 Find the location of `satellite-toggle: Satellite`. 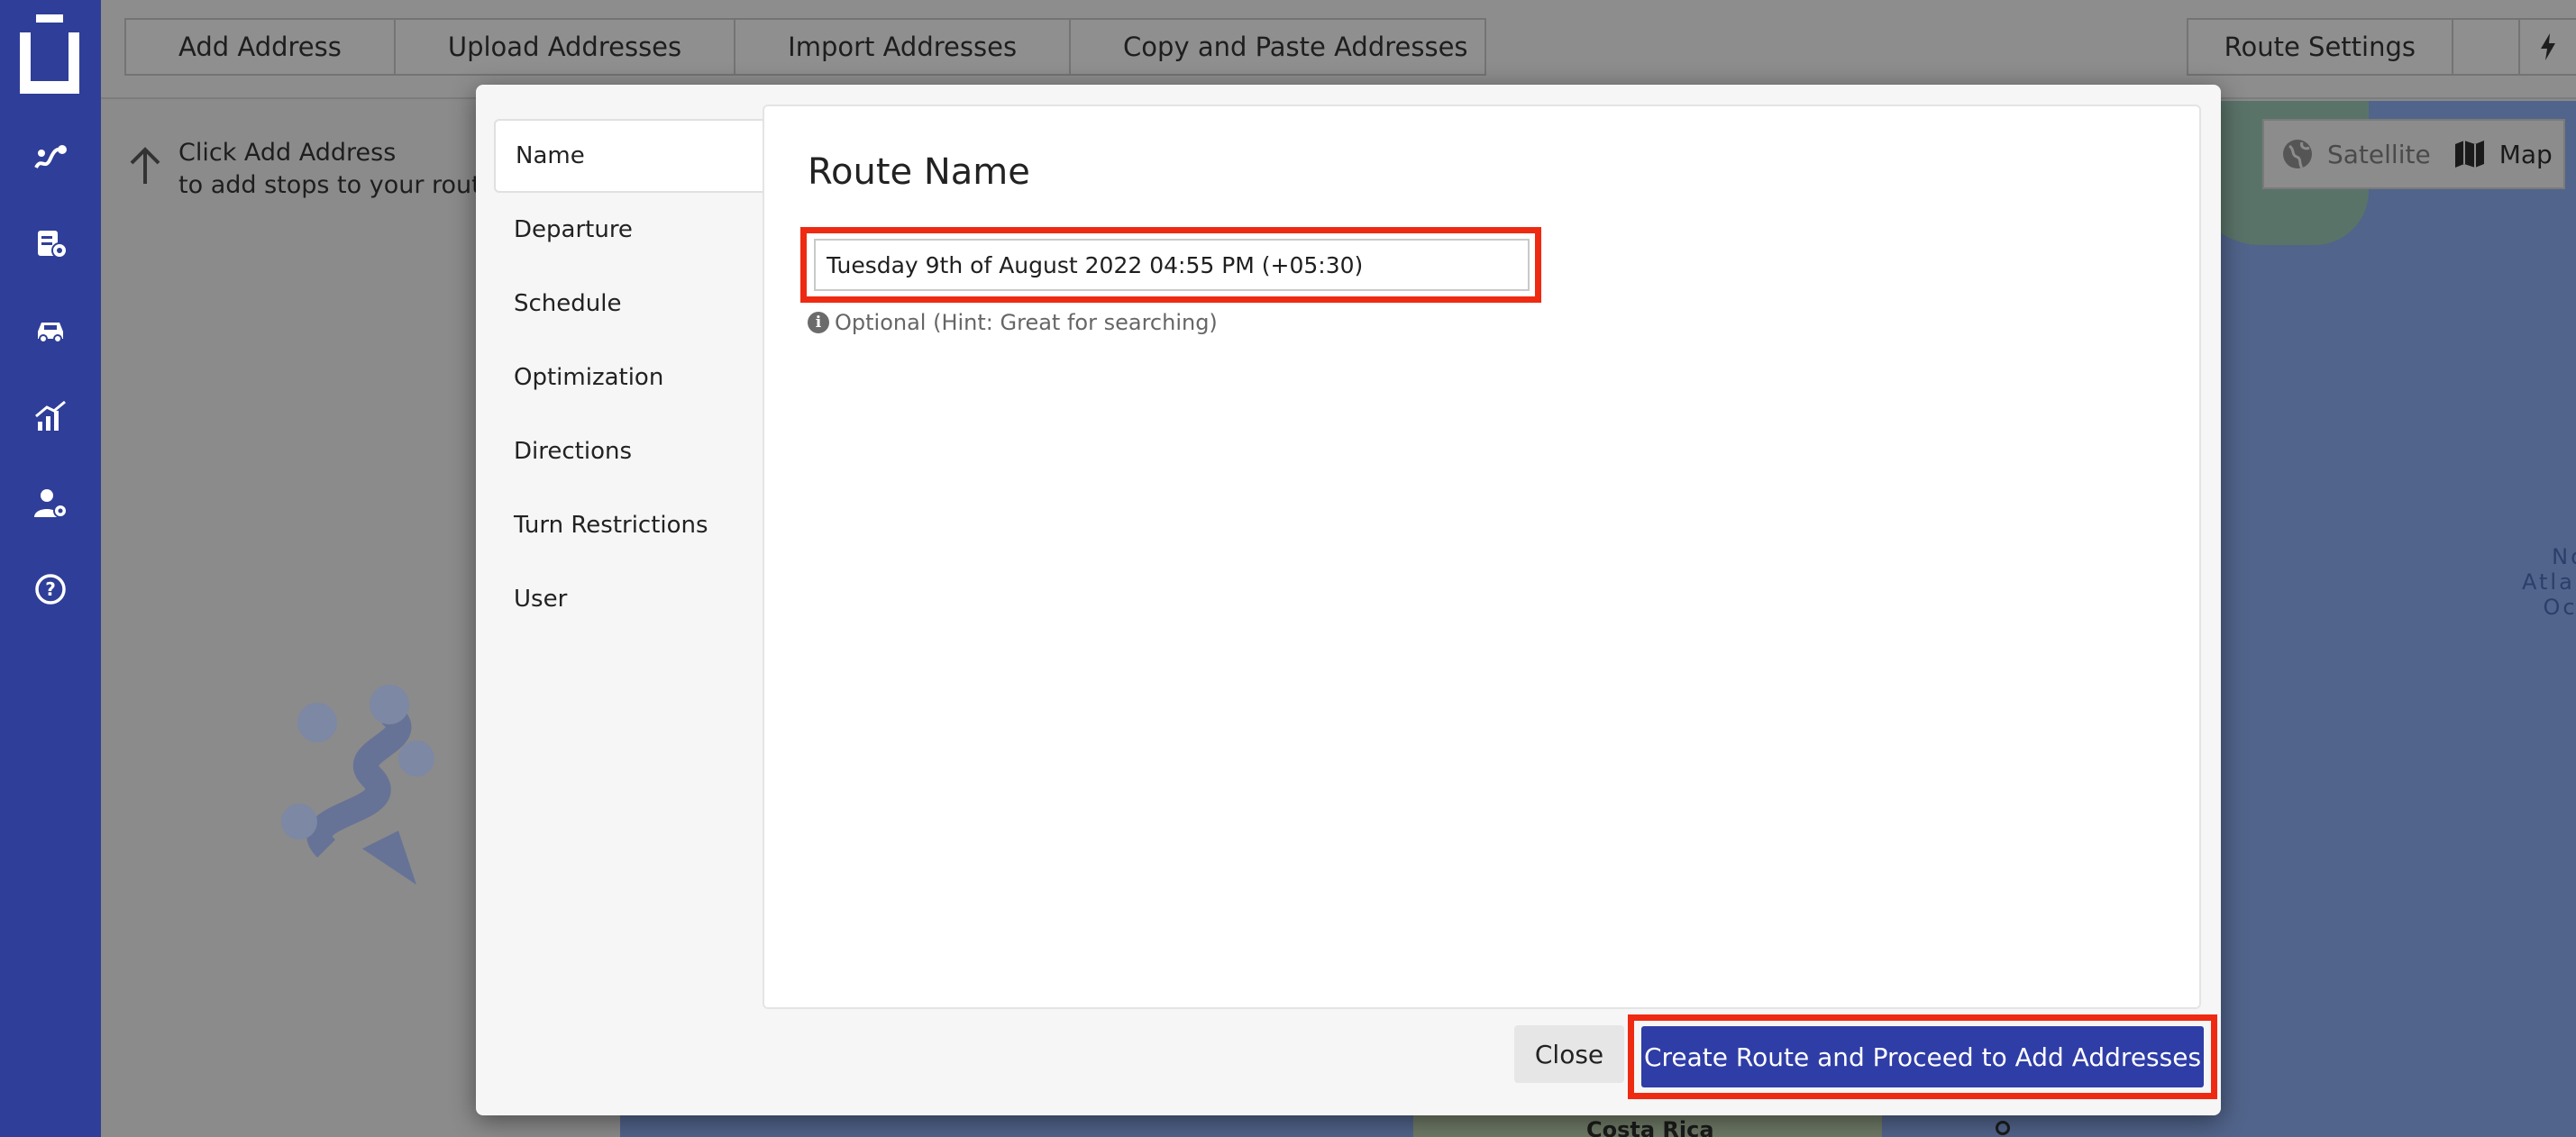

satellite-toggle: Satellite is located at coordinates (2355, 154).